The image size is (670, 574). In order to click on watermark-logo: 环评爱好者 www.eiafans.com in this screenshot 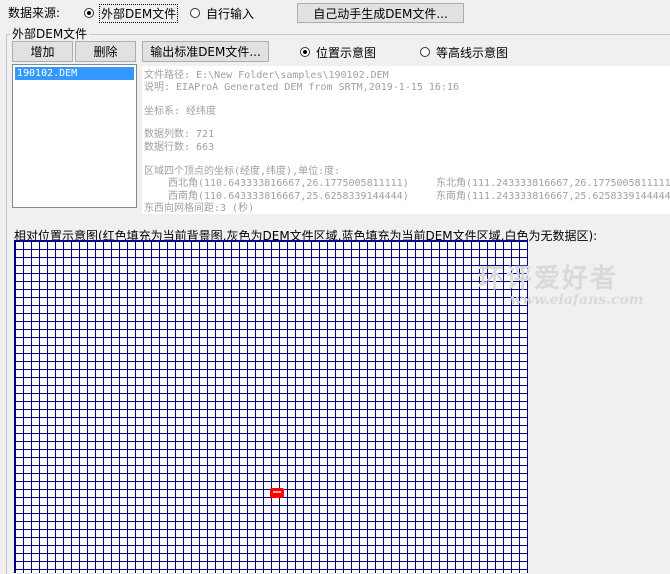, I will do `click(561, 283)`.